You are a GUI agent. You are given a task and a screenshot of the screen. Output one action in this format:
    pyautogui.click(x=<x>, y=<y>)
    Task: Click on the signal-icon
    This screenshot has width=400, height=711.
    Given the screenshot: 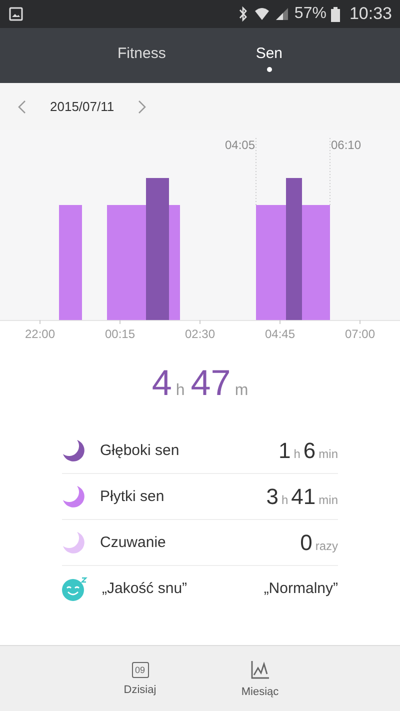 What is the action you would take?
    pyautogui.click(x=282, y=14)
    